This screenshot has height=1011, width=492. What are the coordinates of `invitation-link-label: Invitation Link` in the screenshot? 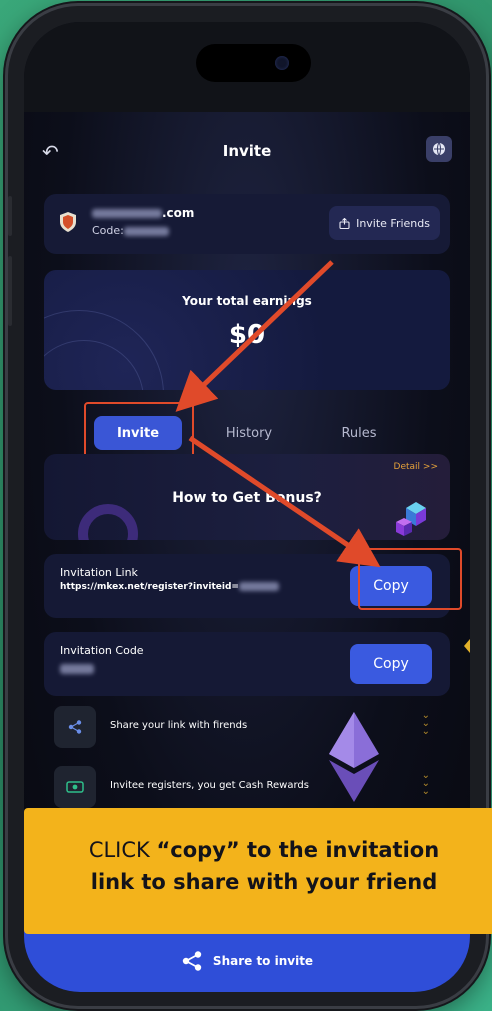 It's located at (99, 572).